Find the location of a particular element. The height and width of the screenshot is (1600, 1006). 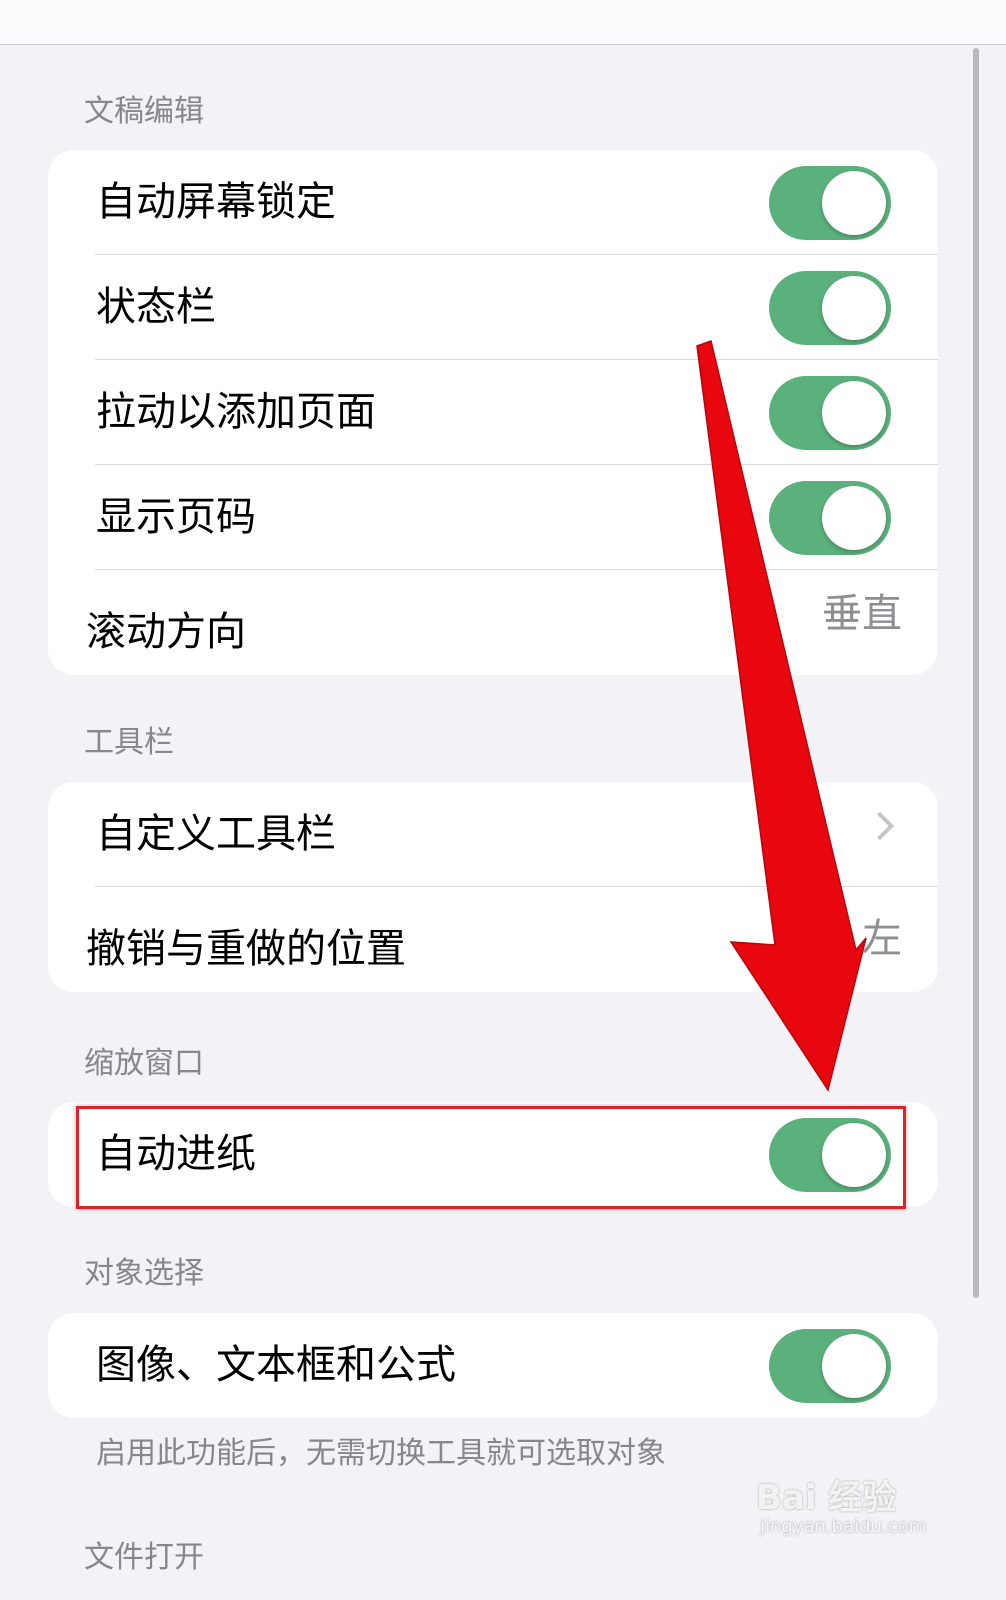

scroll-direction-label: 滚动方向 is located at coordinates (166, 632).